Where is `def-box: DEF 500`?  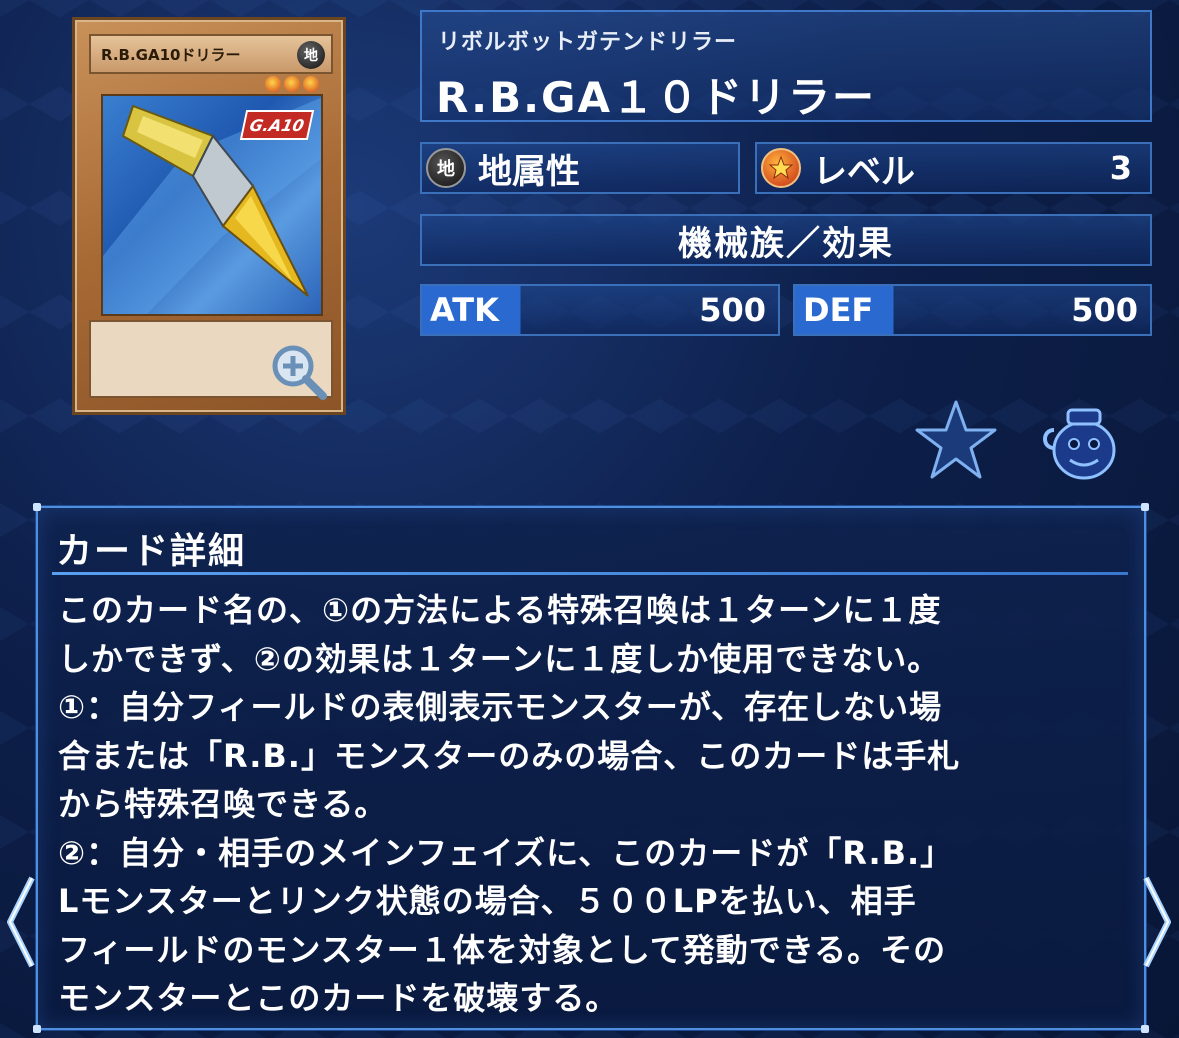
def-box: DEF 500 is located at coordinates (972, 310).